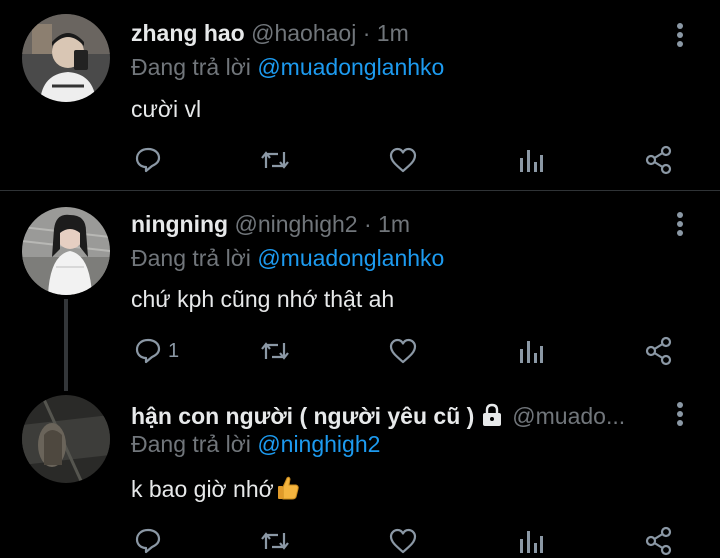 Image resolution: width=720 pixels, height=558 pixels. I want to click on display-name: zhang hao, so click(188, 33).